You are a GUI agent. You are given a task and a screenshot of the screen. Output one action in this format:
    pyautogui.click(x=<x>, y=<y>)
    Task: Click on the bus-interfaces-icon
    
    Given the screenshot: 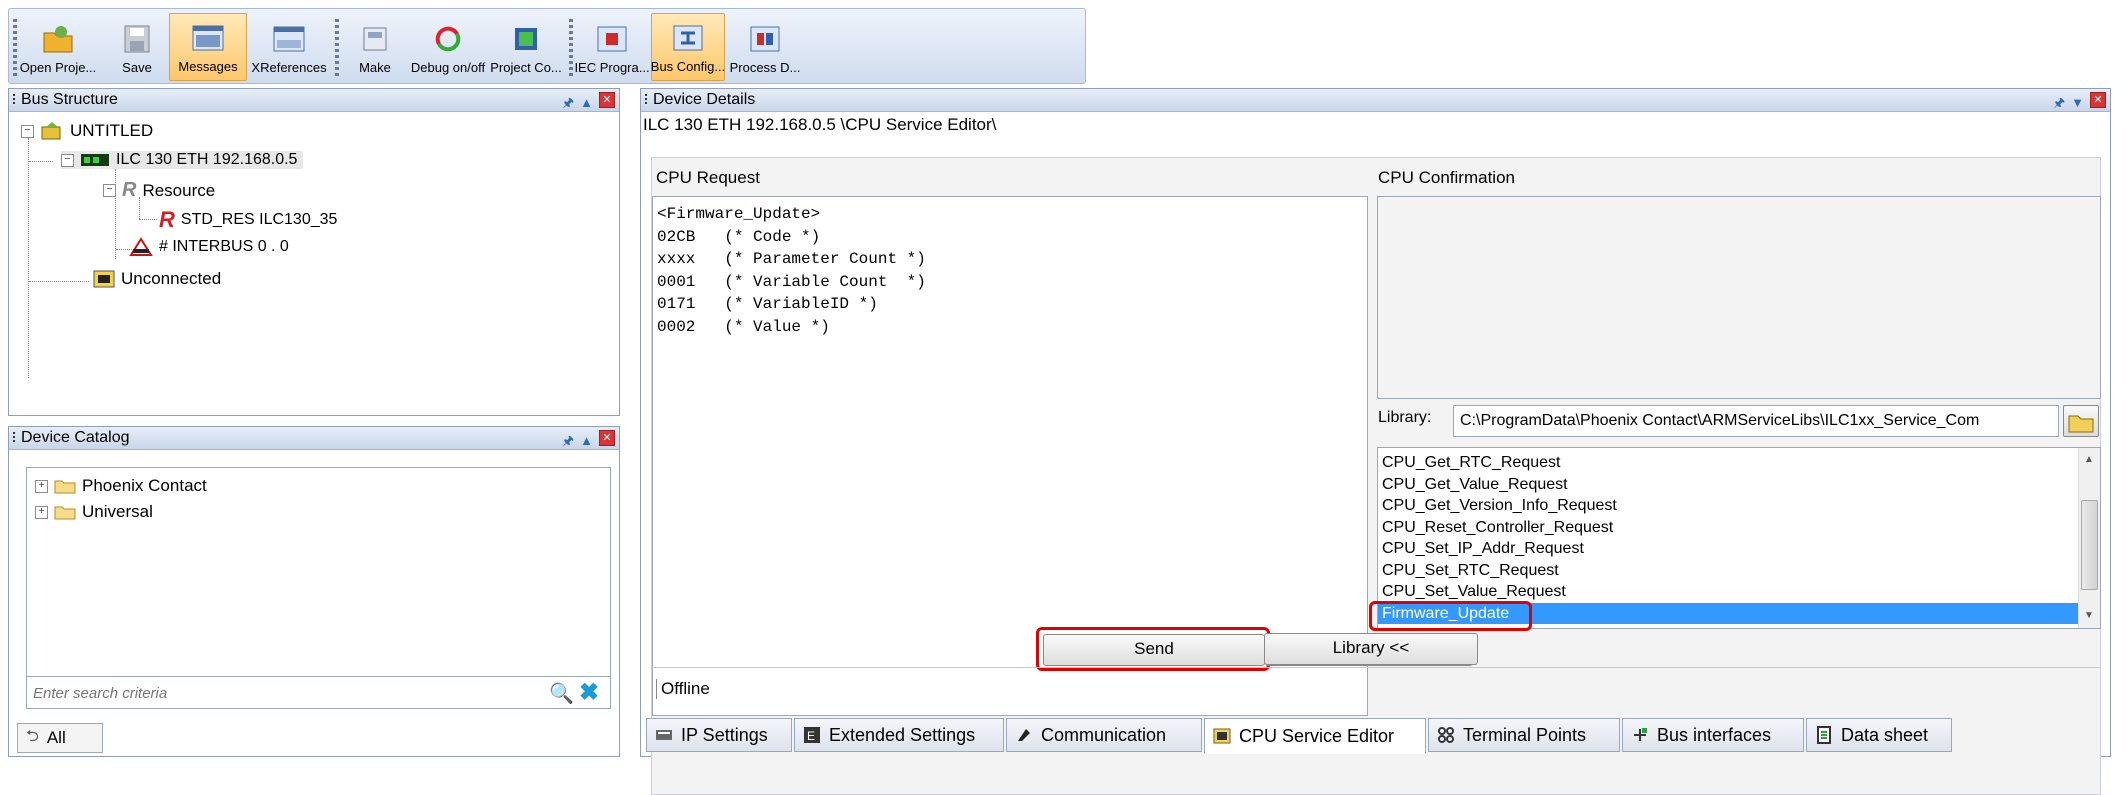 What is the action you would take?
    pyautogui.click(x=1640, y=734)
    